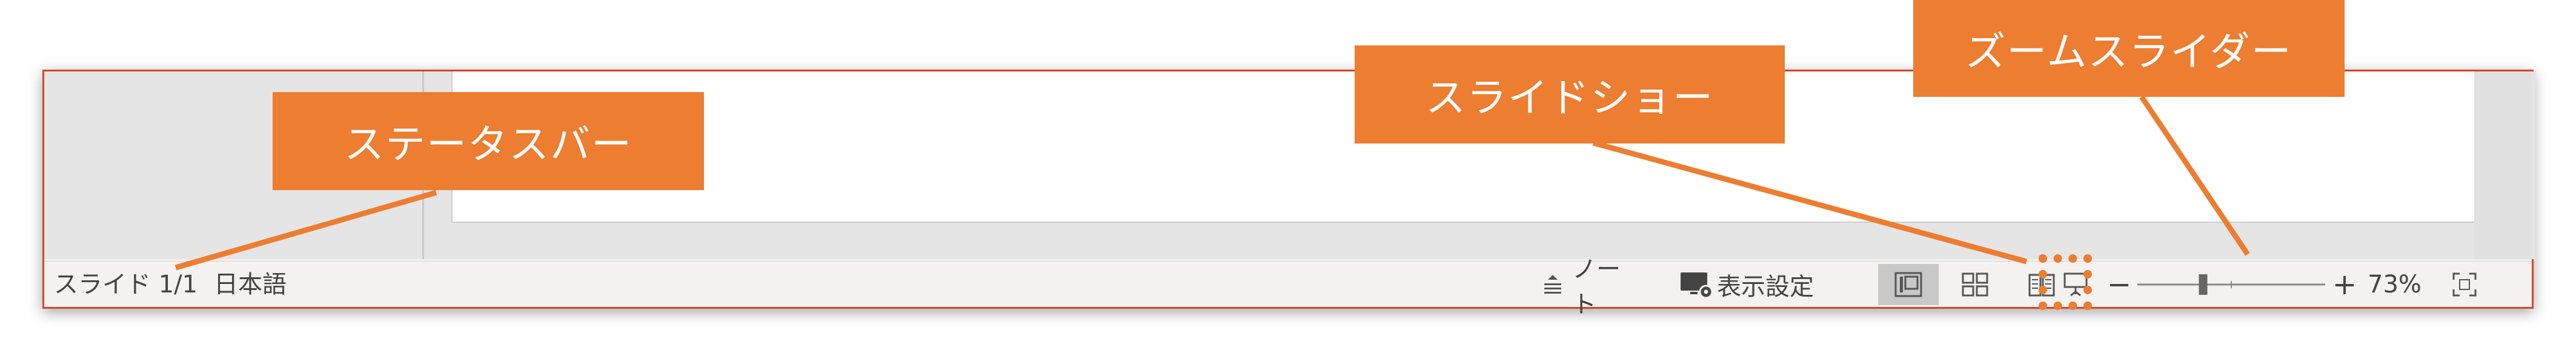 This screenshot has height=356, width=2576. I want to click on slide-sorter-view-button, so click(1975, 284).